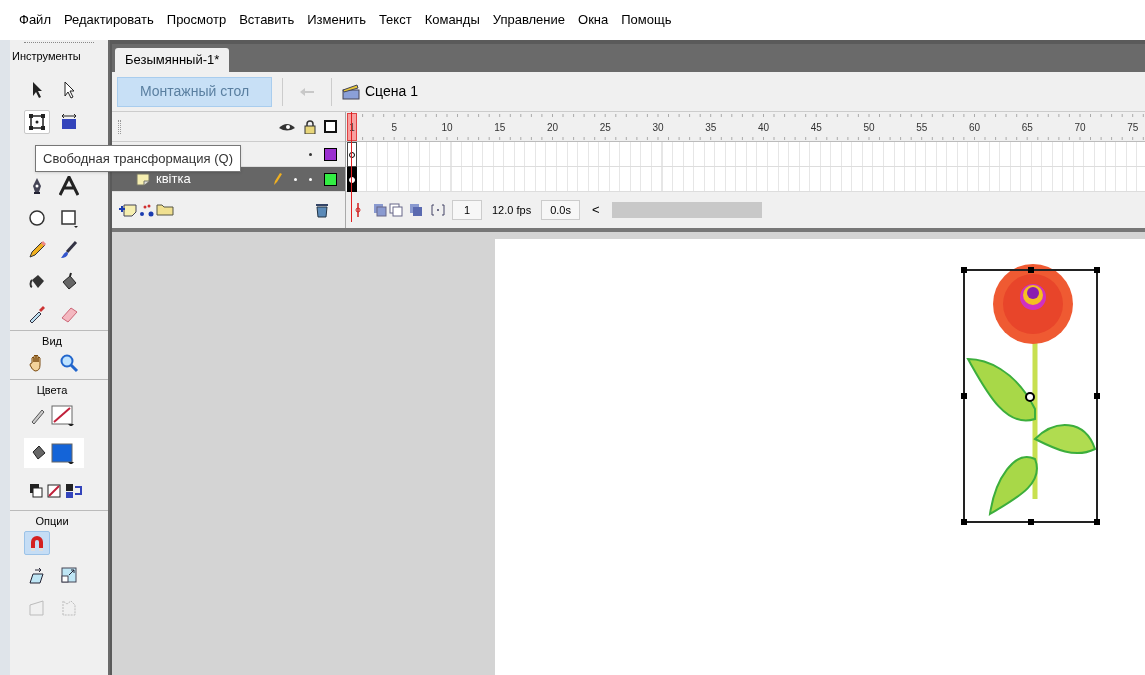 The height and width of the screenshot is (675, 1145). Describe the element at coordinates (605, 128) in the screenshot. I see `frame-number: 25` at that location.